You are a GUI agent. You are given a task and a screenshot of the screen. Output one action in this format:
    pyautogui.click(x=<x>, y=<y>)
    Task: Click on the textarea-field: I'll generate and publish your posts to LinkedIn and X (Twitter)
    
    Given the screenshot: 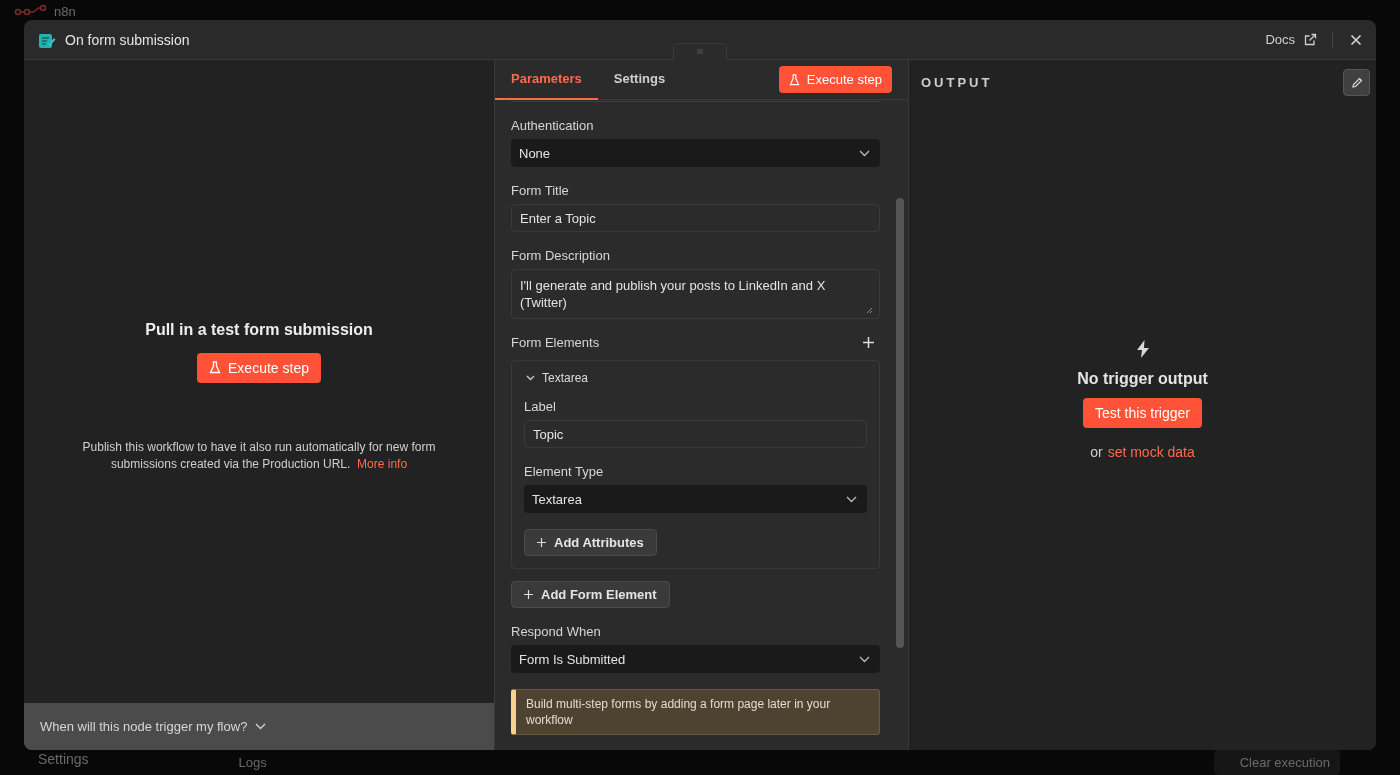 What is the action you would take?
    pyautogui.click(x=695, y=294)
    